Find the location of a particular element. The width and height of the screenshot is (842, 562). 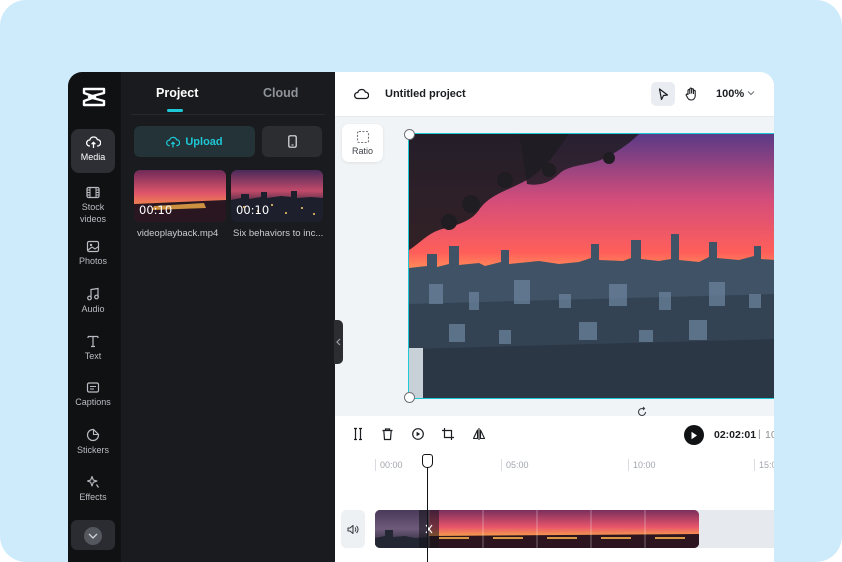

ratio-label: Ratio is located at coordinates (362, 151).